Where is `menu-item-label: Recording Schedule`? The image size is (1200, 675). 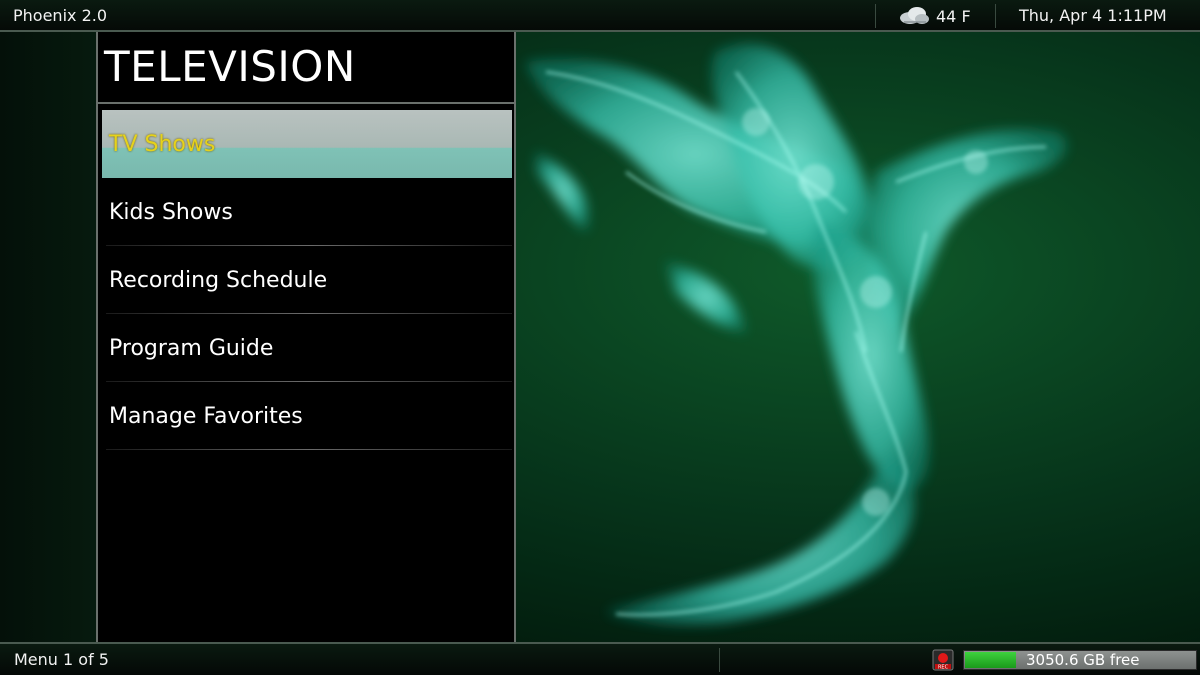 menu-item-label: Recording Schedule is located at coordinates (218, 280).